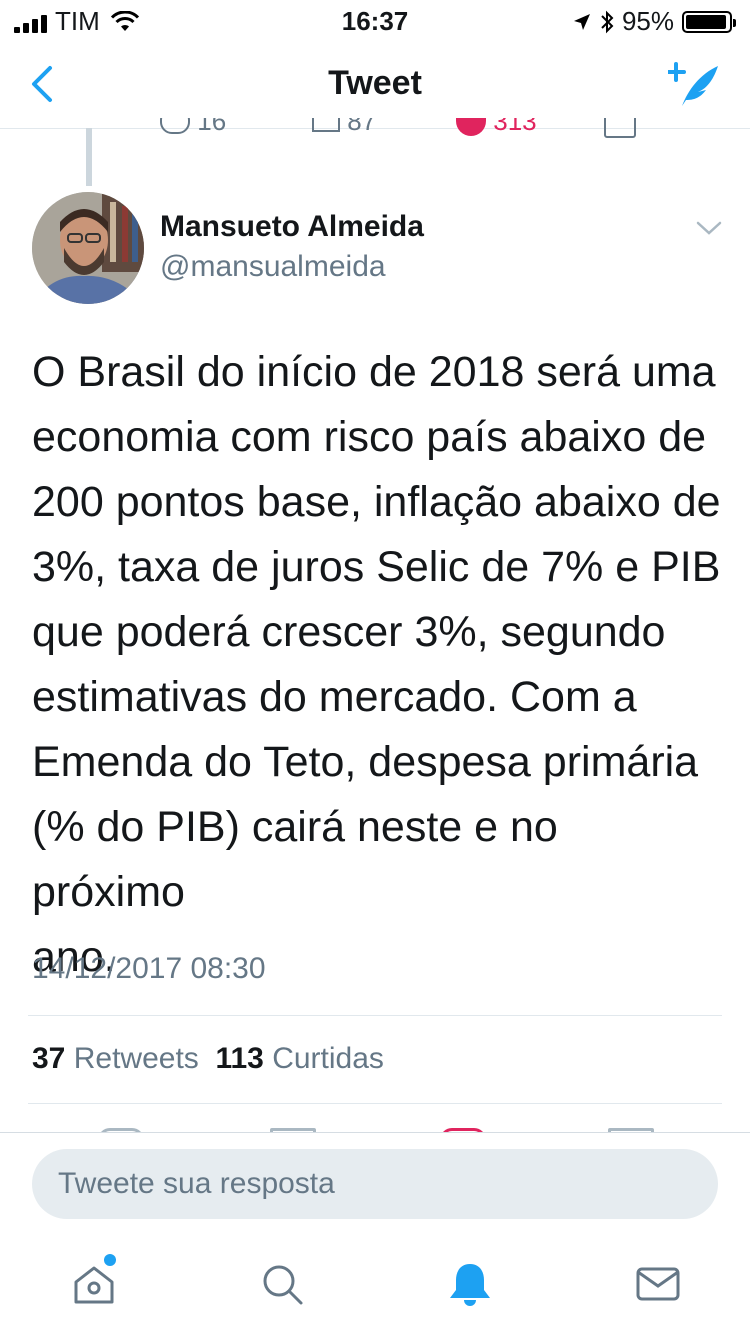 The width and height of the screenshot is (750, 1334). I want to click on retweet-action-peek: 87, so click(344, 132).